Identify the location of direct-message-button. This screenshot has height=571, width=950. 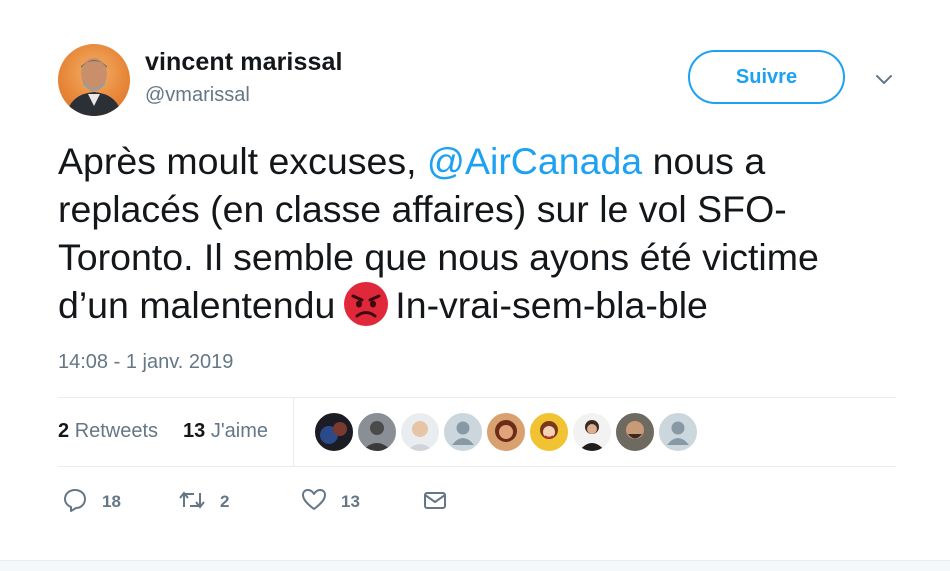
(435, 502).